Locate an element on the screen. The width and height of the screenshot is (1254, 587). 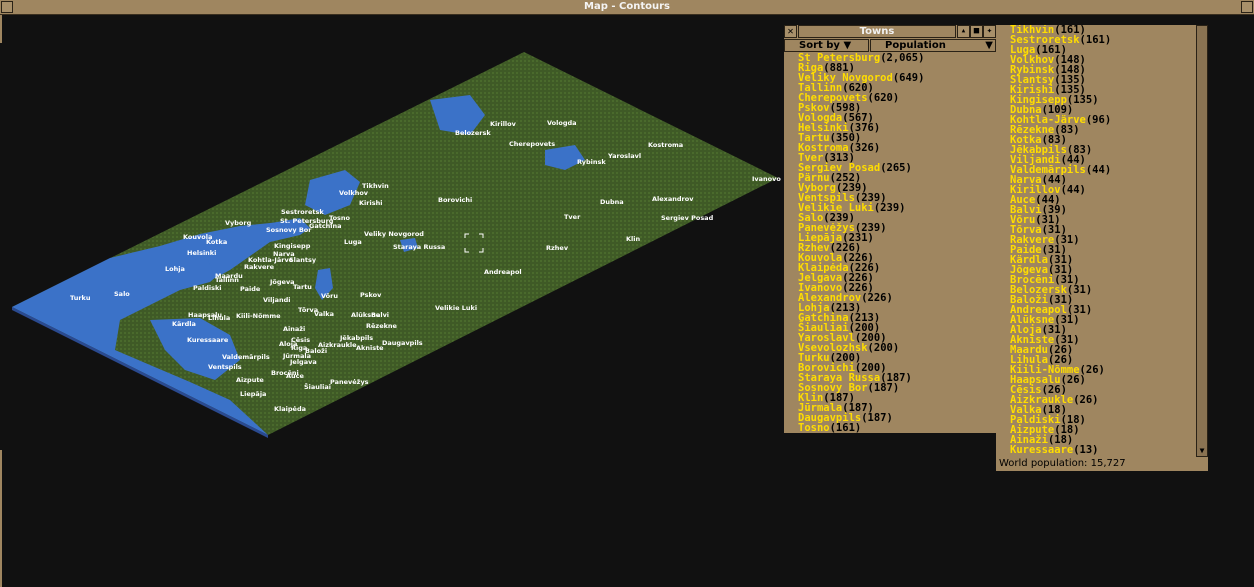
map-town-label: Balvi is located at coordinates (380, 315).